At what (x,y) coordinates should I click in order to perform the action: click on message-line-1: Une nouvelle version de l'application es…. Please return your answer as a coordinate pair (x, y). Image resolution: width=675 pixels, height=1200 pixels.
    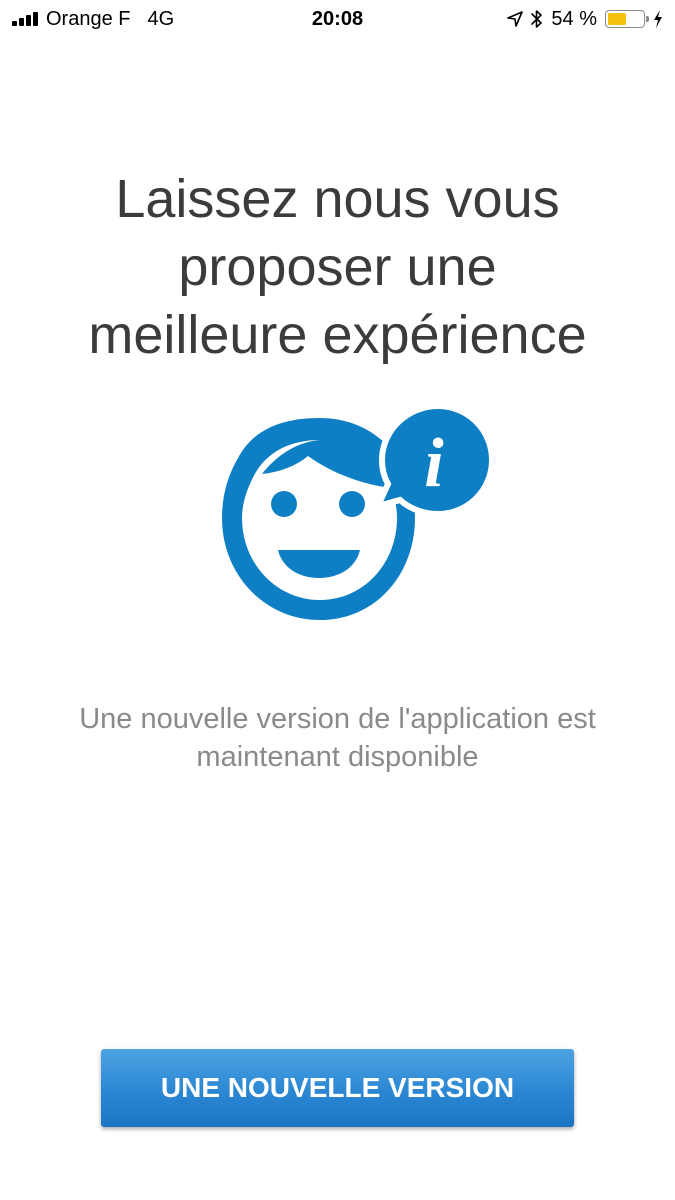
    Looking at the image, I should click on (337, 719).